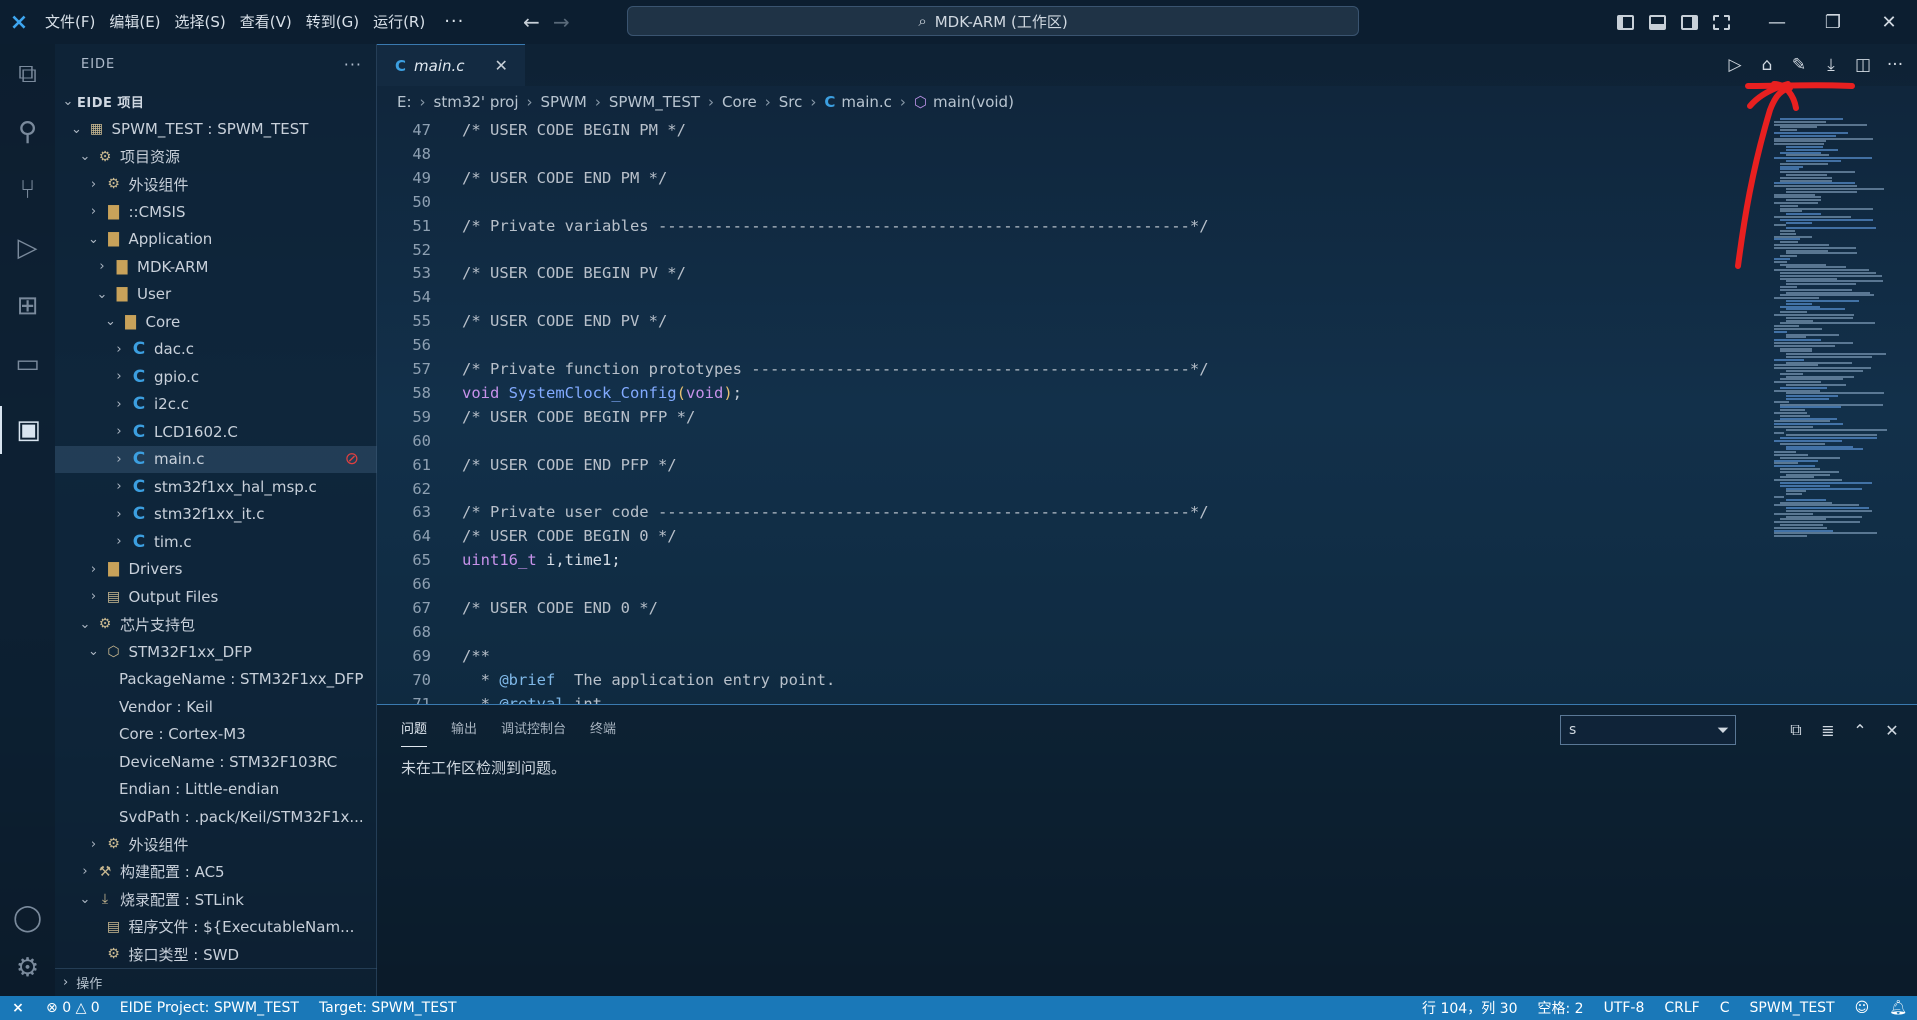 The width and height of the screenshot is (1917, 1020). I want to click on feedback-icon: ☺, so click(1862, 1008).